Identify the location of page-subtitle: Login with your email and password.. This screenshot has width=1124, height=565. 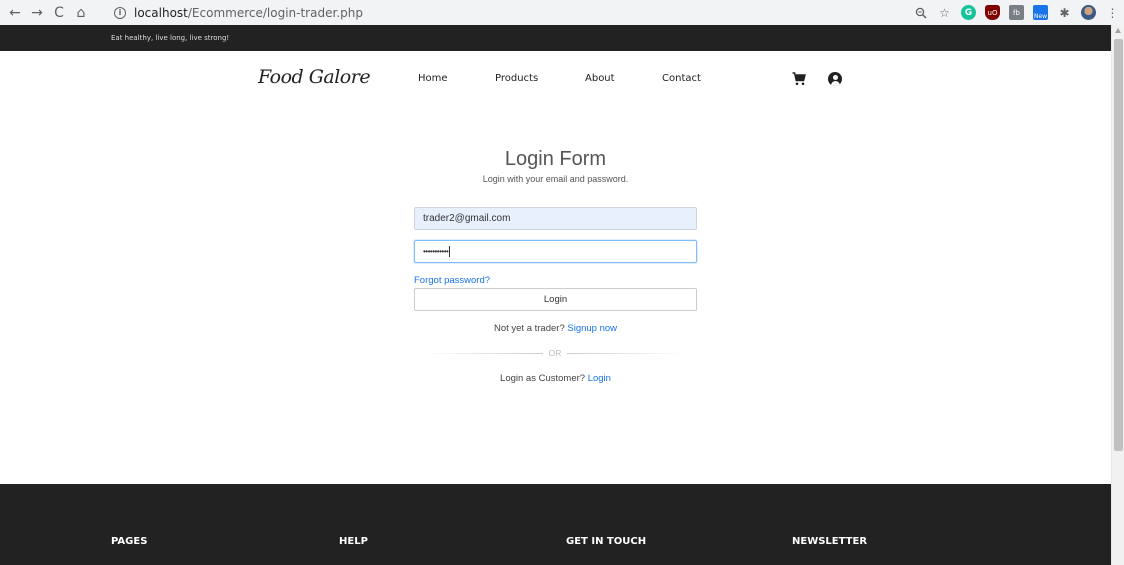
(555, 179).